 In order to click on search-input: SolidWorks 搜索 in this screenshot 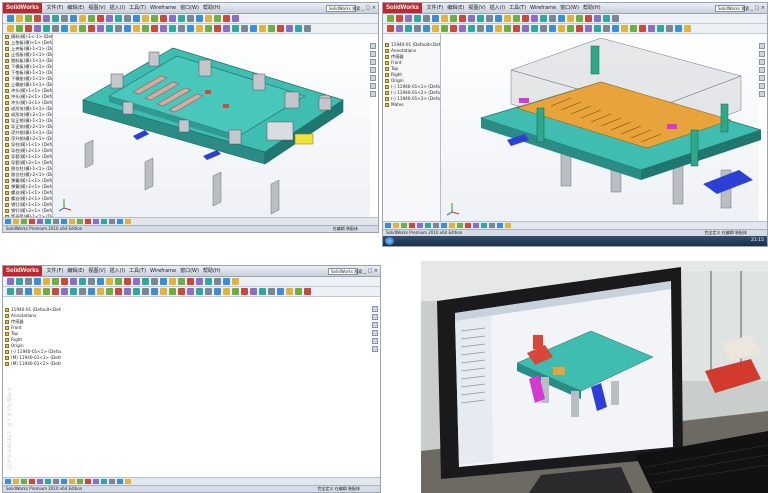, I will do `click(732, 8)`.